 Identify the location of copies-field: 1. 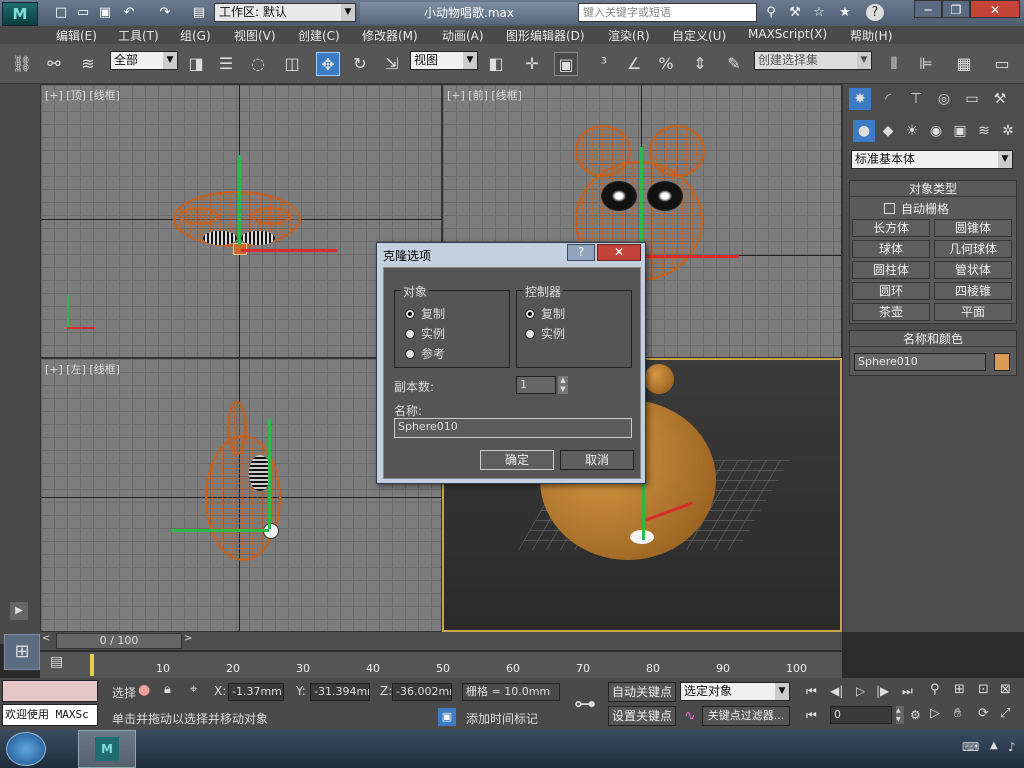
(536, 385).